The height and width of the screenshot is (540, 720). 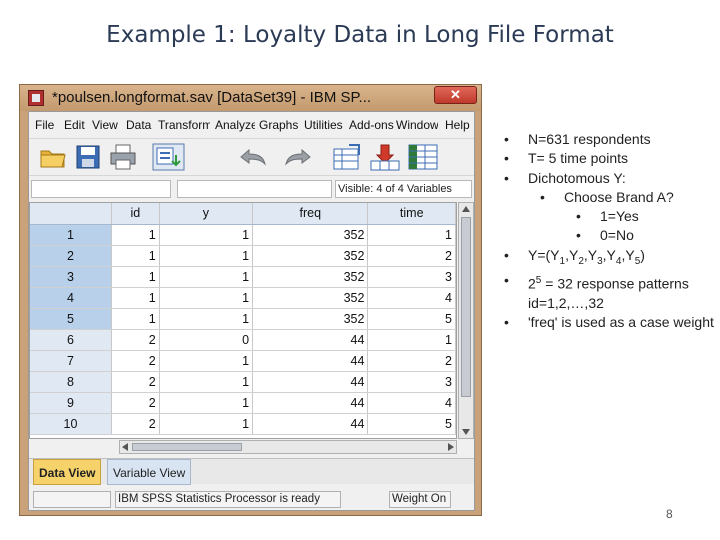 I want to click on row-header: 5, so click(x=71, y=319).